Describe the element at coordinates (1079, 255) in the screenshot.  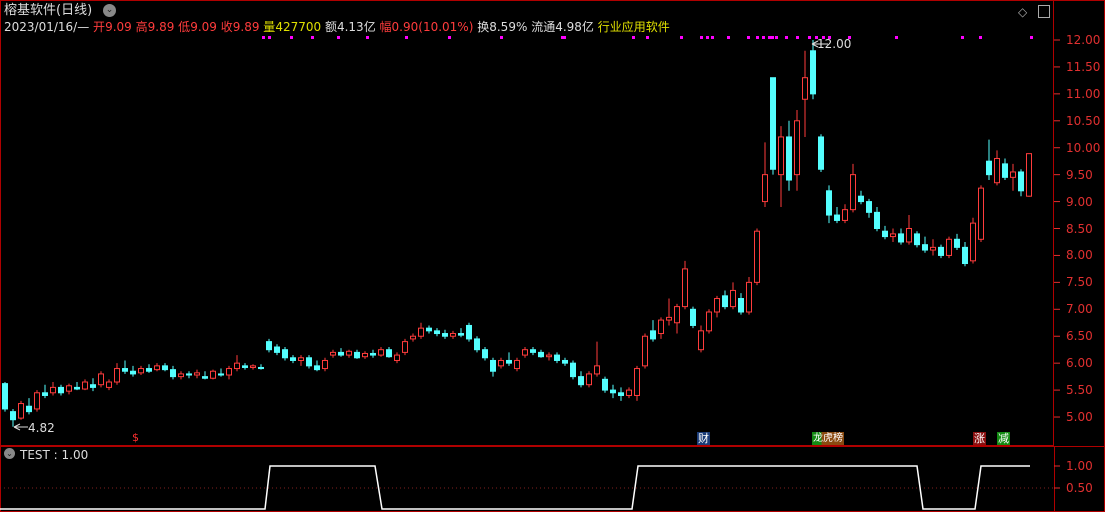
I see `price-tick-label: 8.00` at that location.